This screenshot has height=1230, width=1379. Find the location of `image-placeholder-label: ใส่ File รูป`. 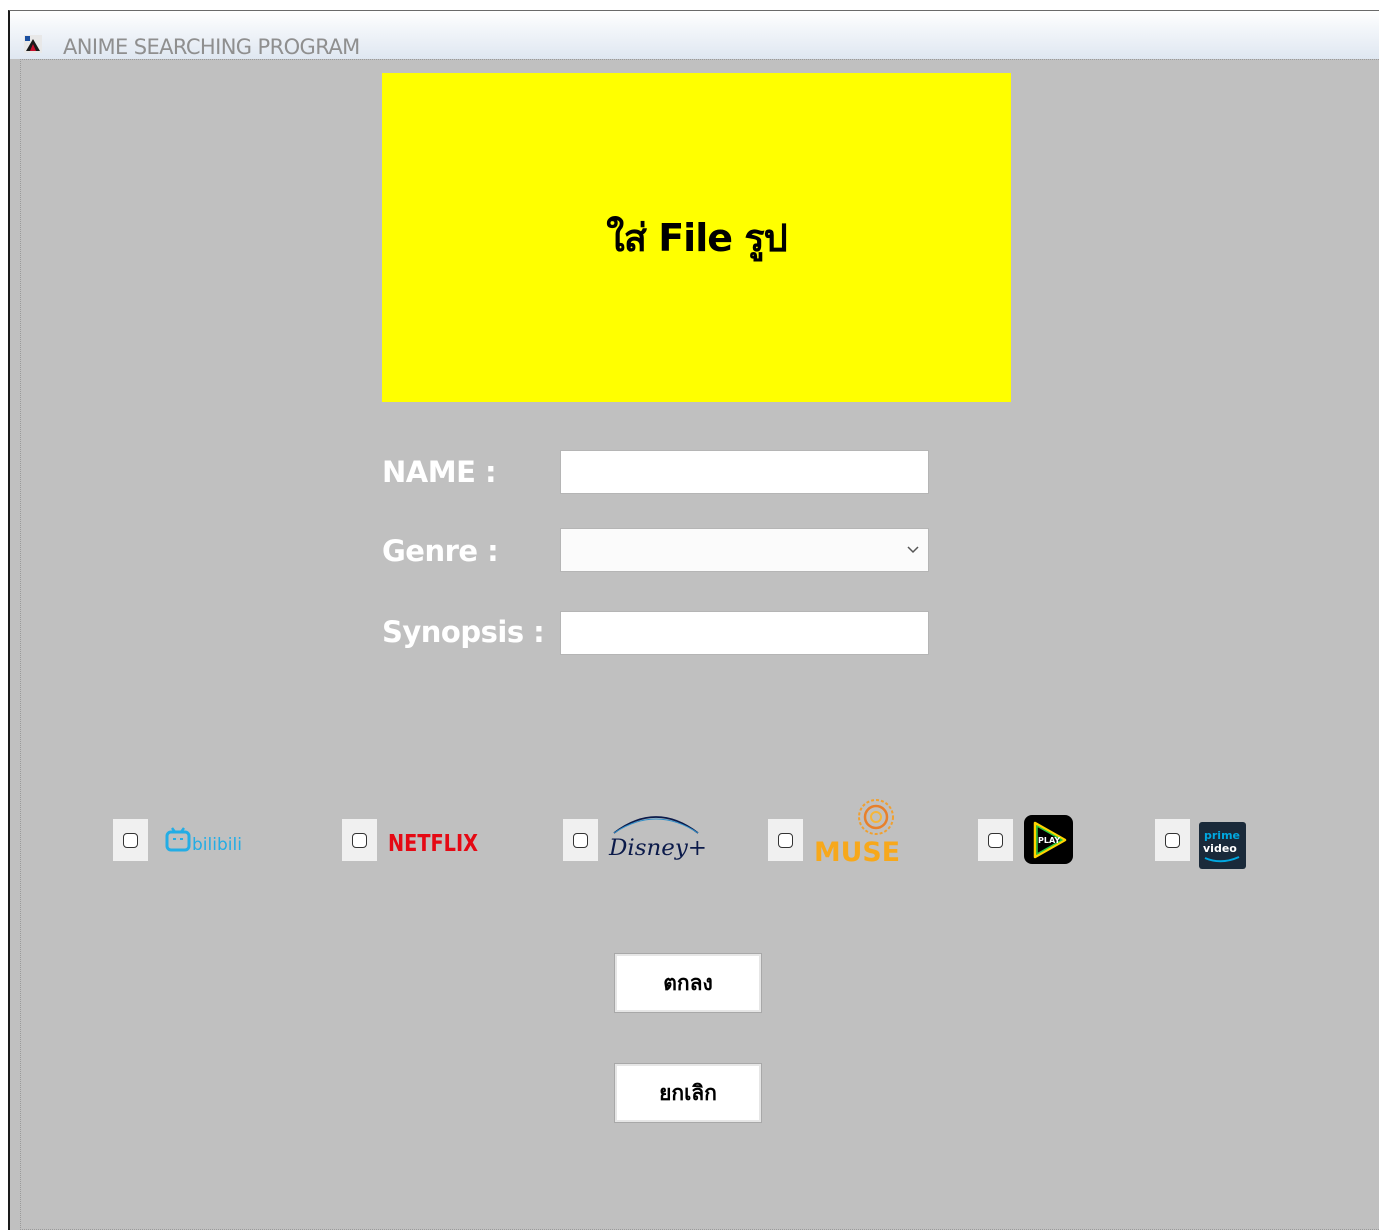

image-placeholder-label: ใส่ File รูป is located at coordinates (697, 238).